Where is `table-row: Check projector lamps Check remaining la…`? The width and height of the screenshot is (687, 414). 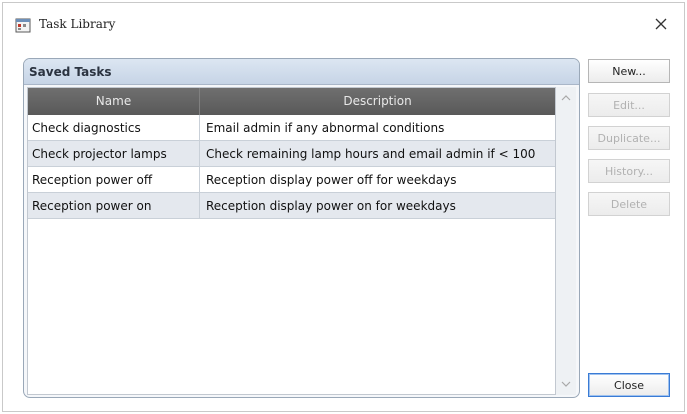
table-row: Check projector lamps Check remaining la… is located at coordinates (291, 154).